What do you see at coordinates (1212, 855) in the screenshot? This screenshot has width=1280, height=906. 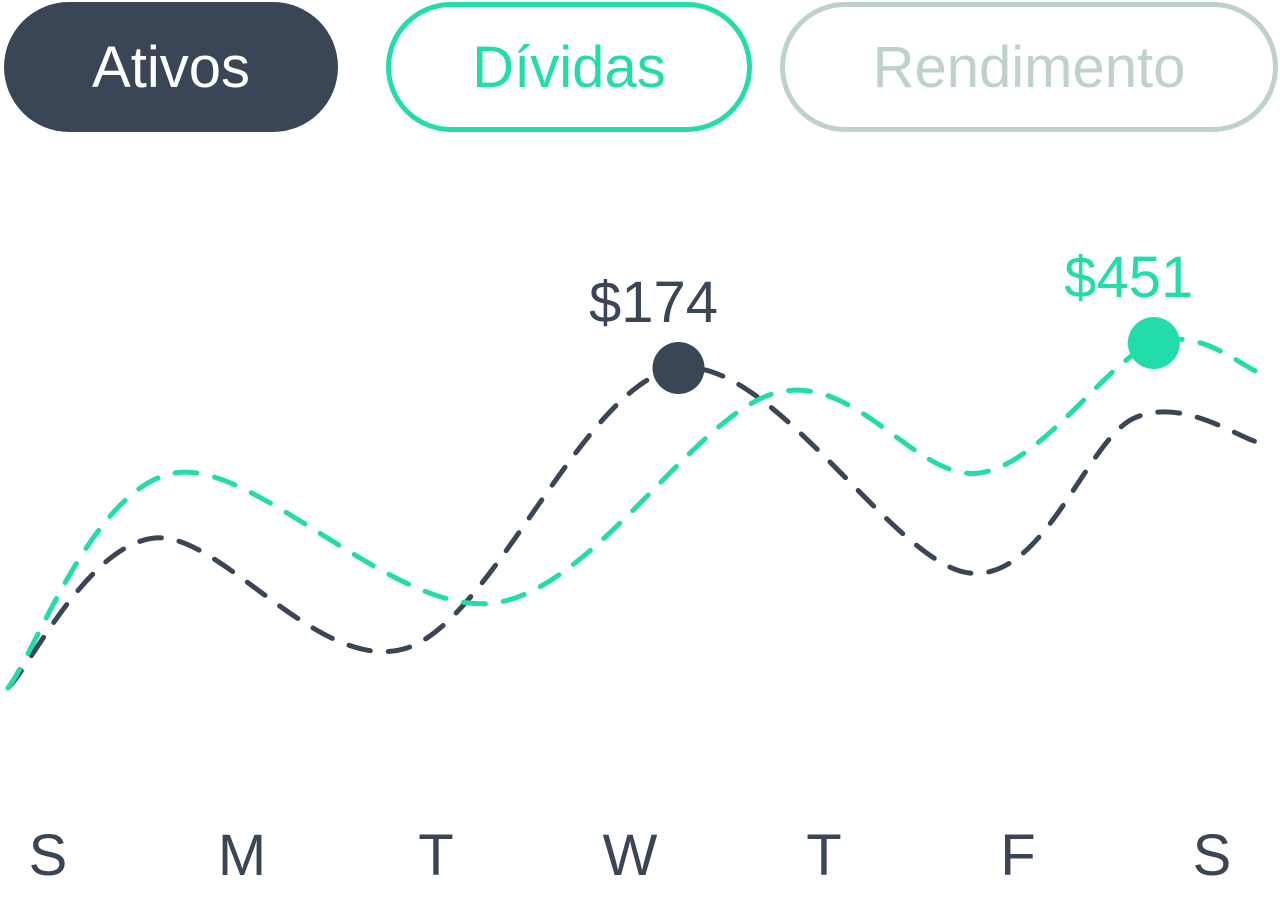 I see `day-label-sat: S` at bounding box center [1212, 855].